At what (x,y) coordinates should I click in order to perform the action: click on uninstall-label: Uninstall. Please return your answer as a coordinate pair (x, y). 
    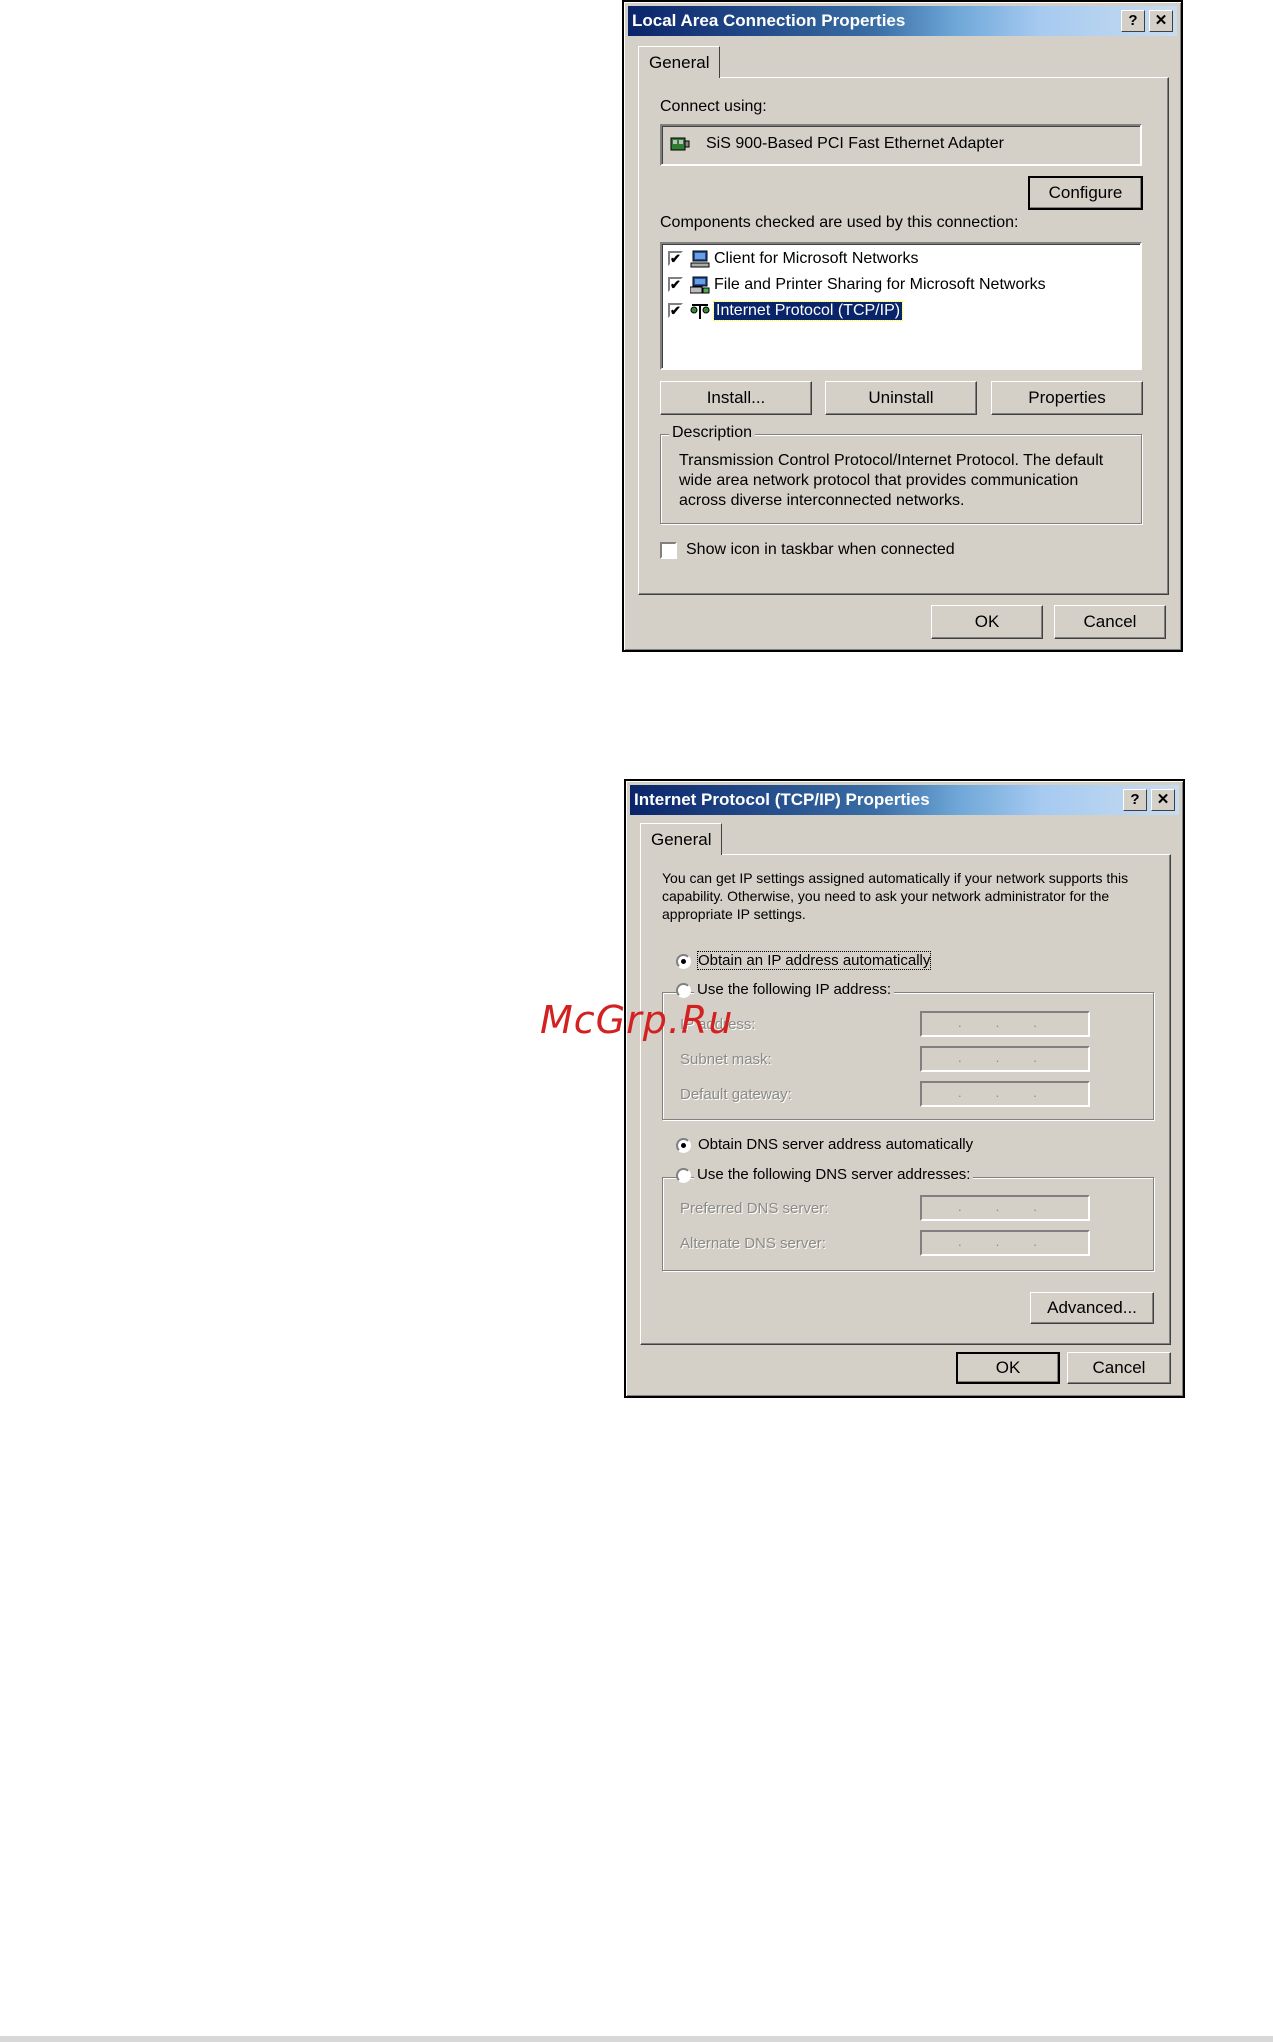
    Looking at the image, I should click on (901, 397).